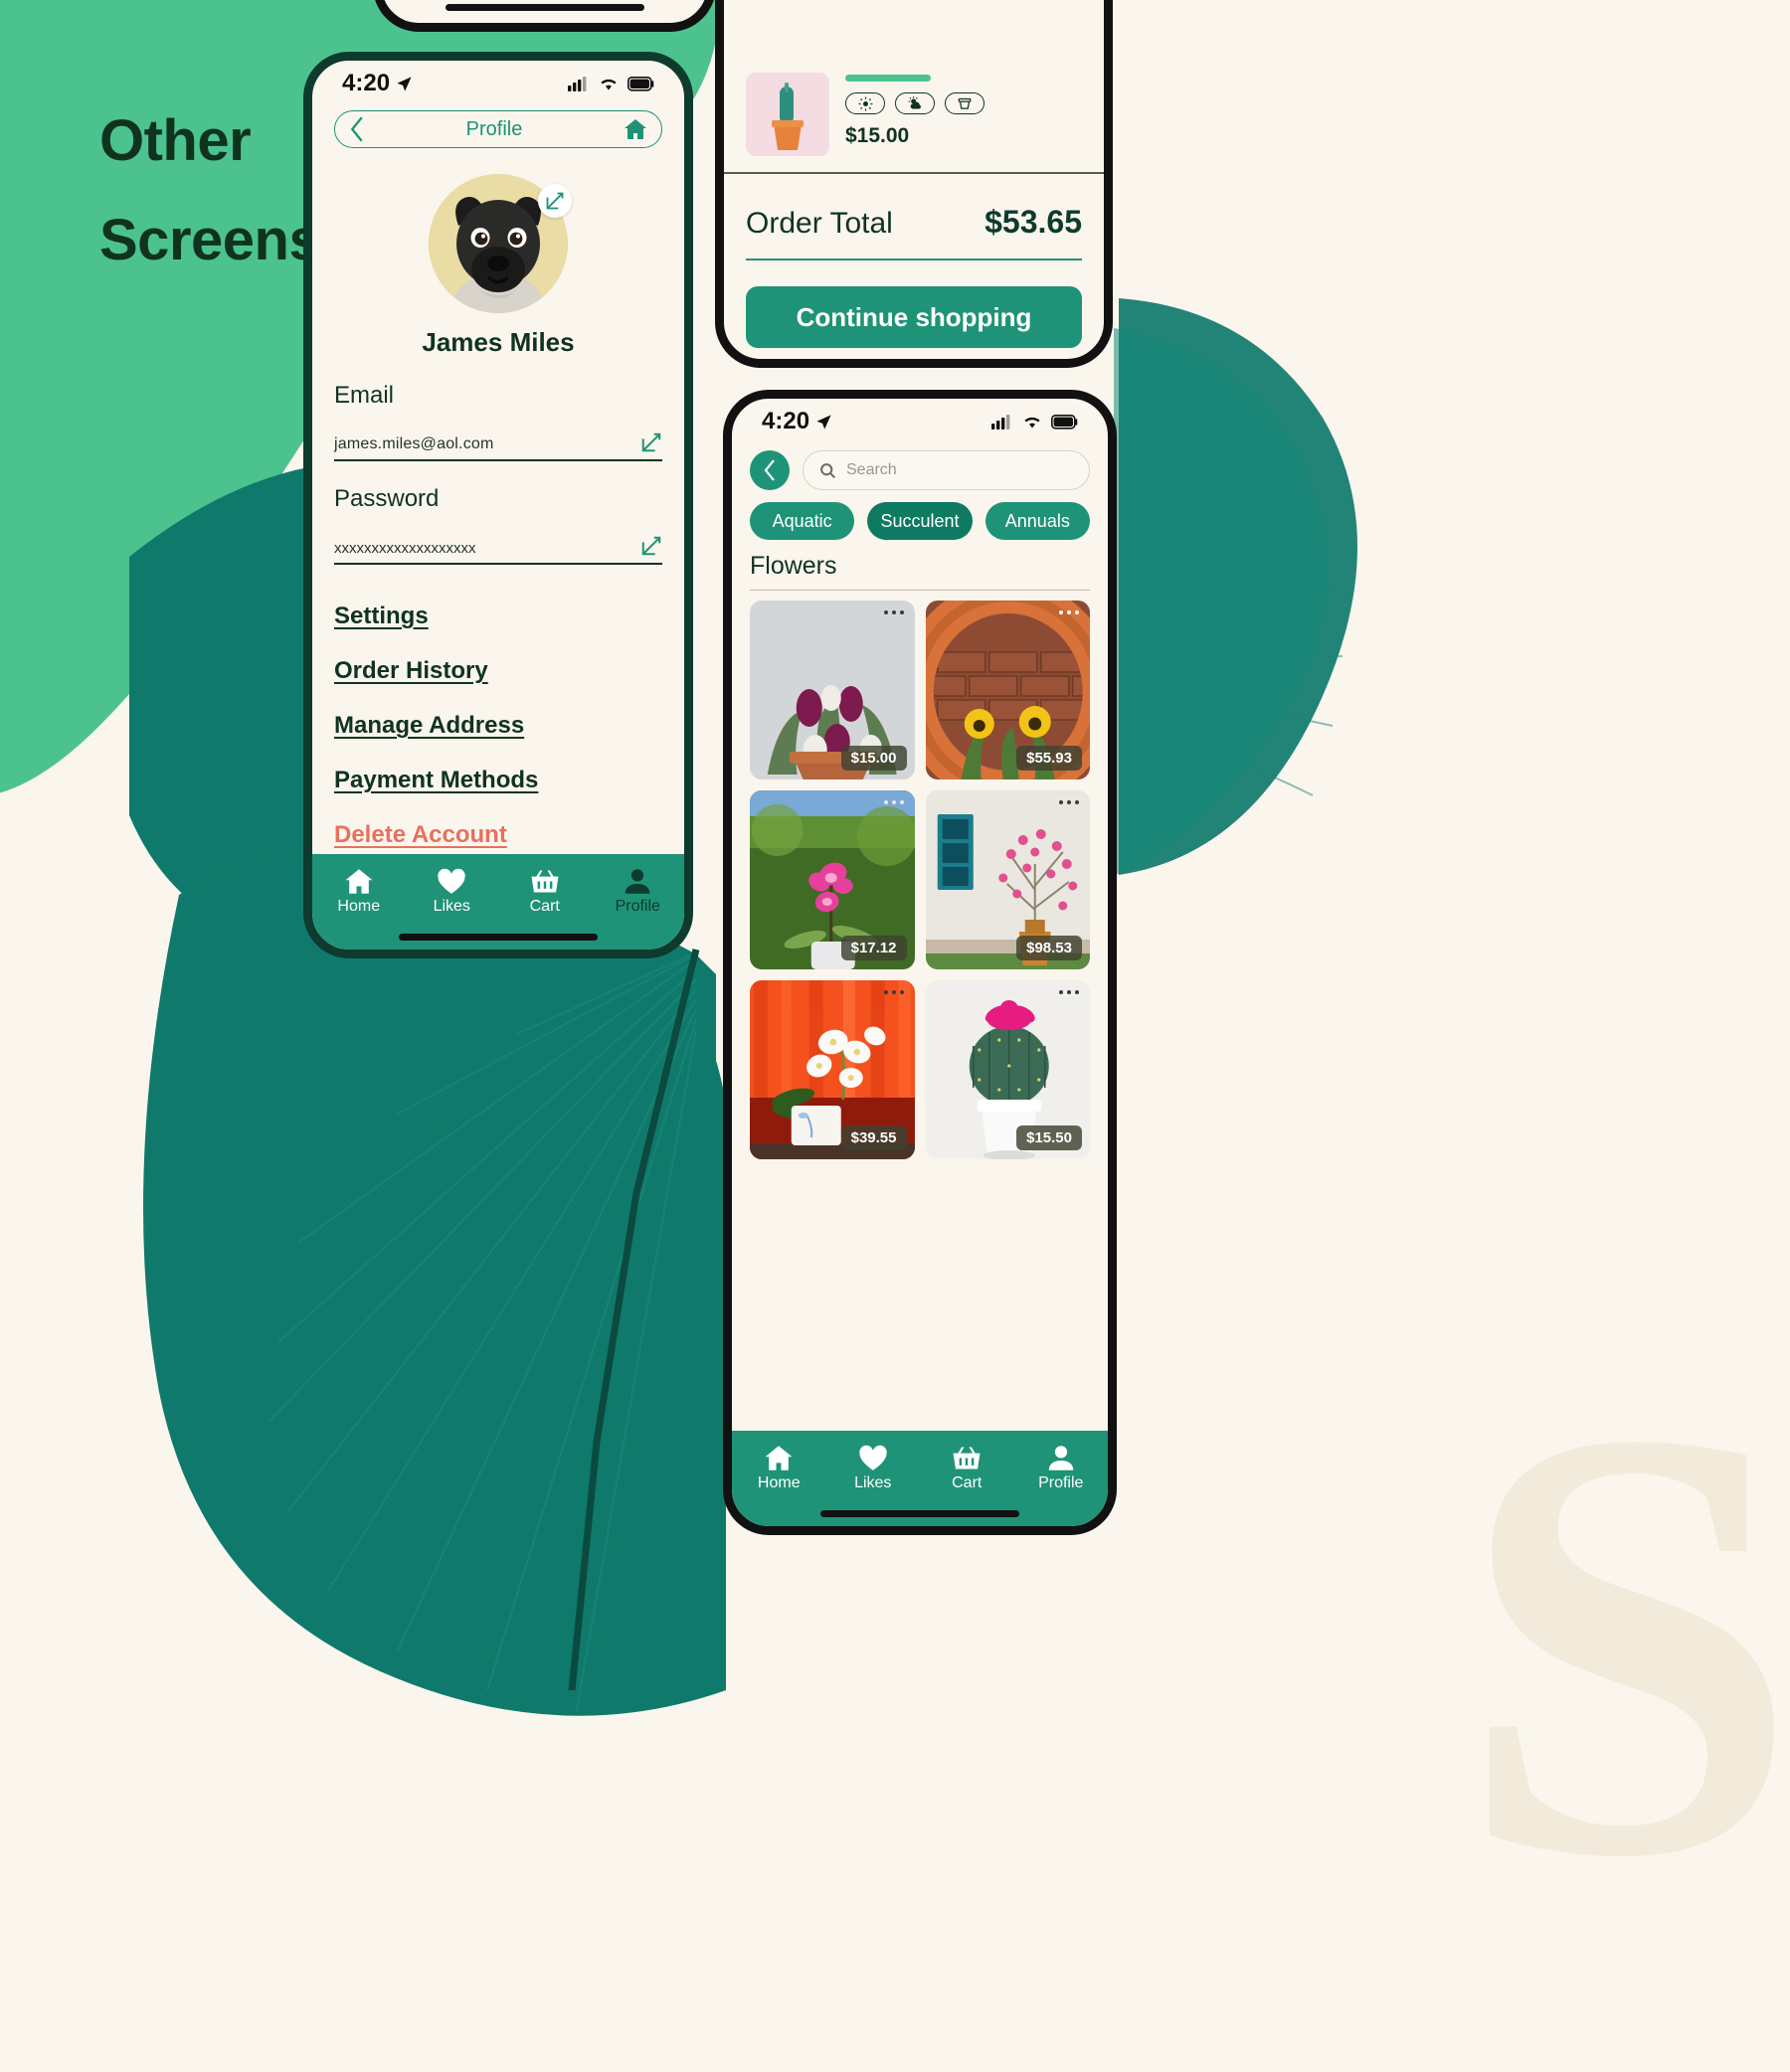 This screenshot has width=1790, height=2072. What do you see at coordinates (498, 447) in the screenshot?
I see `email-field-row: james.miles@aol.com` at bounding box center [498, 447].